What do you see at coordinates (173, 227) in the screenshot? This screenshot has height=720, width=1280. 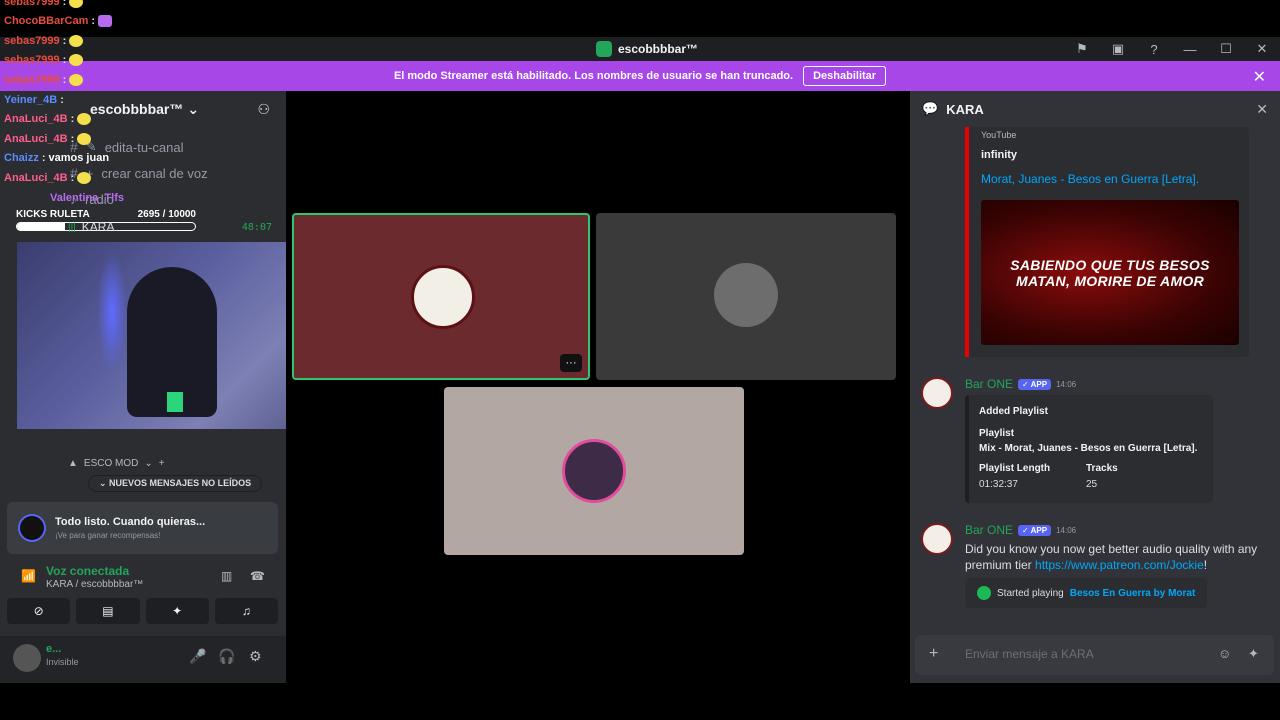 I see `voice-channel-user: ||| KARA 48:07` at bounding box center [173, 227].